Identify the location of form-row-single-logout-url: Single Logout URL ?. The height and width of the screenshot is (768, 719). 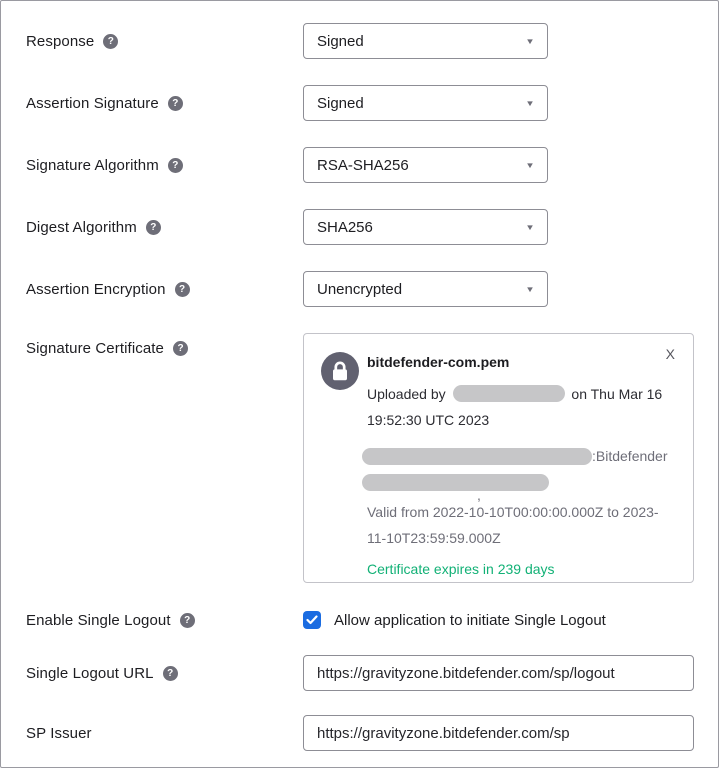
(360, 673).